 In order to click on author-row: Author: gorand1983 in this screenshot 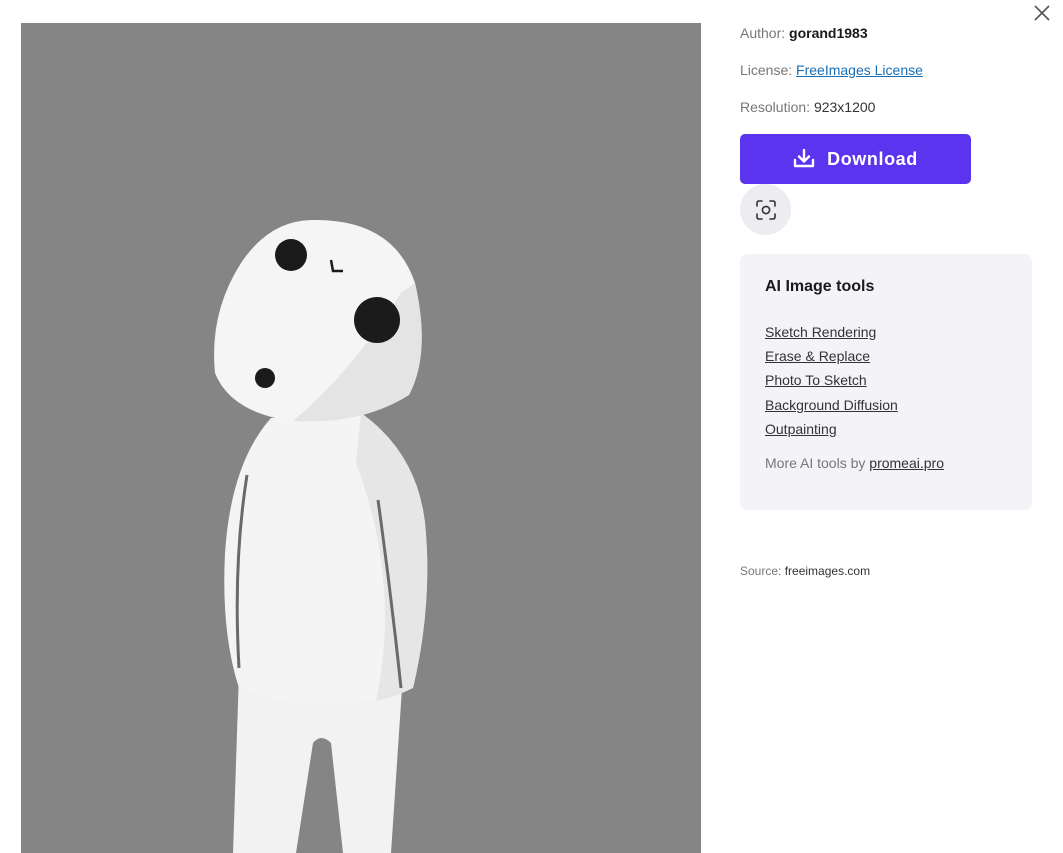, I will do `click(804, 33)`.